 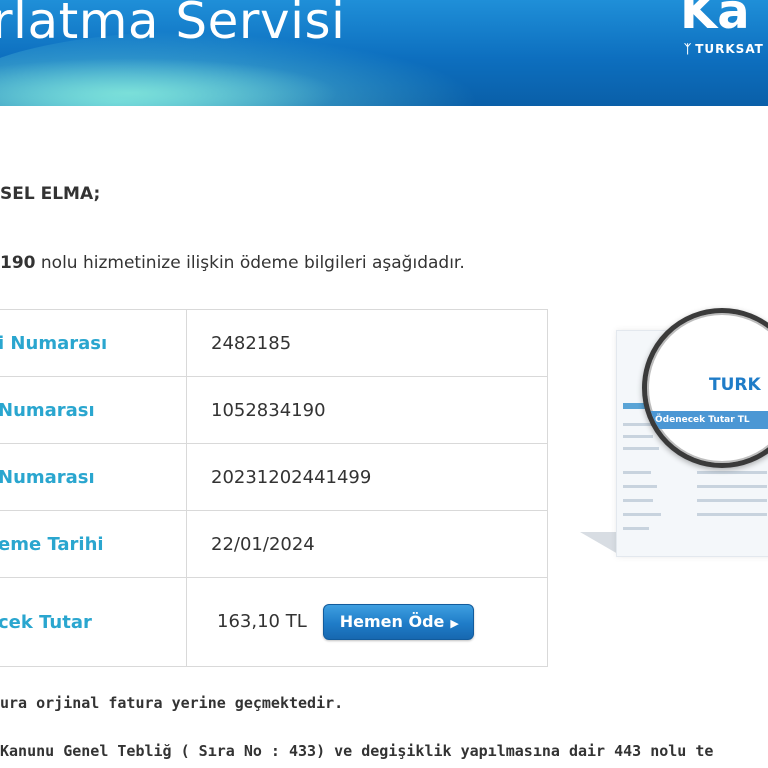 I want to click on turksat-label: TURKSAT, so click(x=729, y=49).